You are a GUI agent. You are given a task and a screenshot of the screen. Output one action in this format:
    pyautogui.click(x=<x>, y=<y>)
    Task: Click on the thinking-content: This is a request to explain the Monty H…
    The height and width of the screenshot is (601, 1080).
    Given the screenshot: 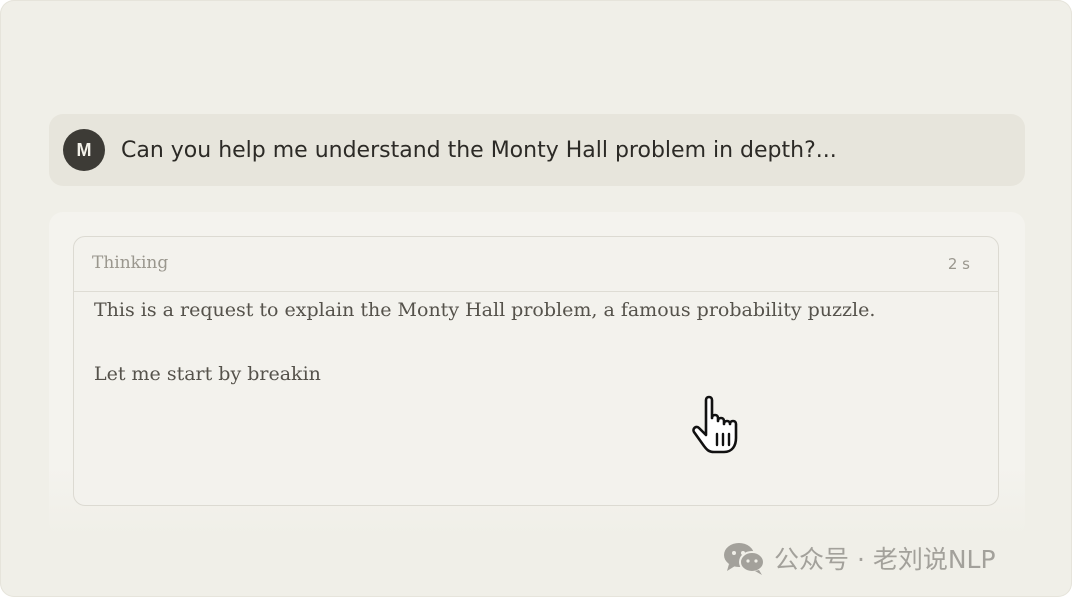 What is the action you would take?
    pyautogui.click(x=534, y=343)
    